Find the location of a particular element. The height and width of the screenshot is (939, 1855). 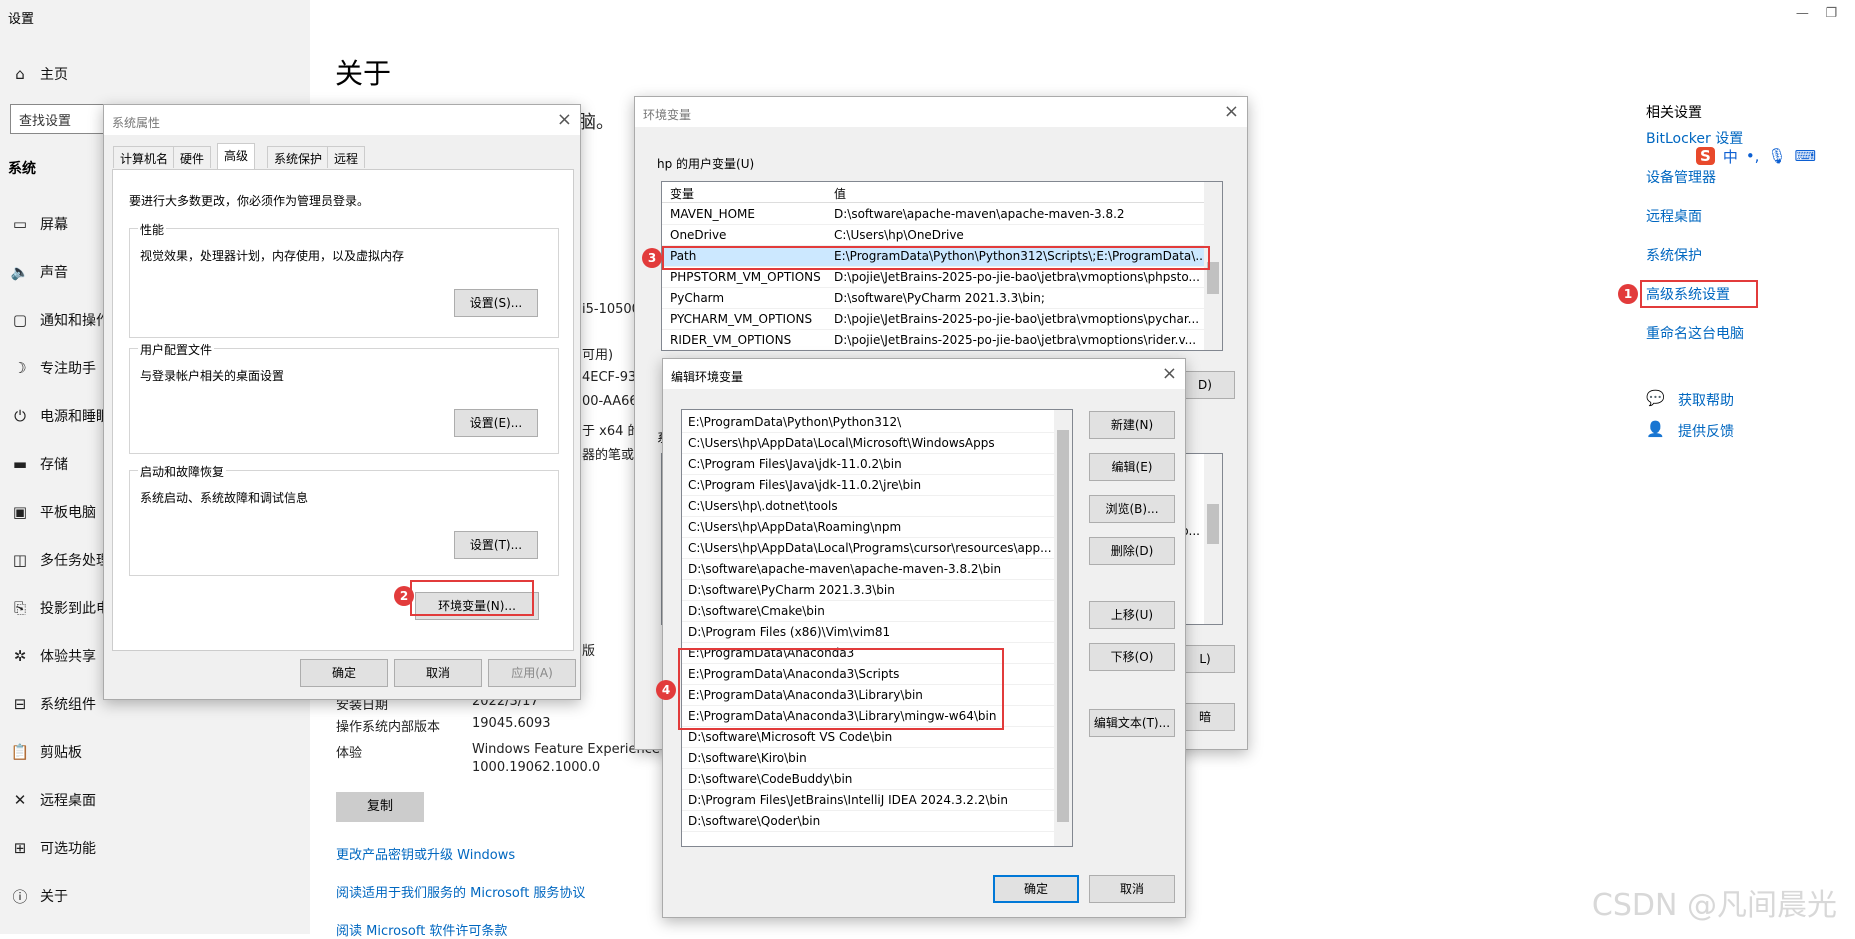

keyboard-icon: ⌨ is located at coordinates (1805, 156).